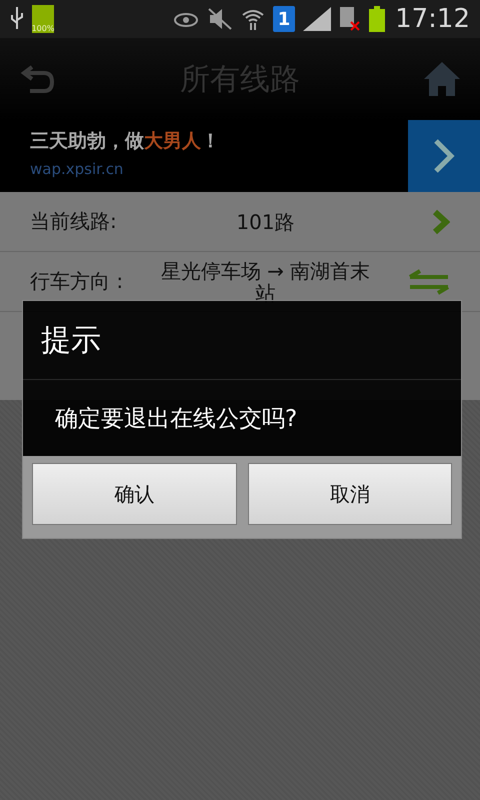  Describe the element at coordinates (377, 19) in the screenshot. I see `battery-icon` at that location.